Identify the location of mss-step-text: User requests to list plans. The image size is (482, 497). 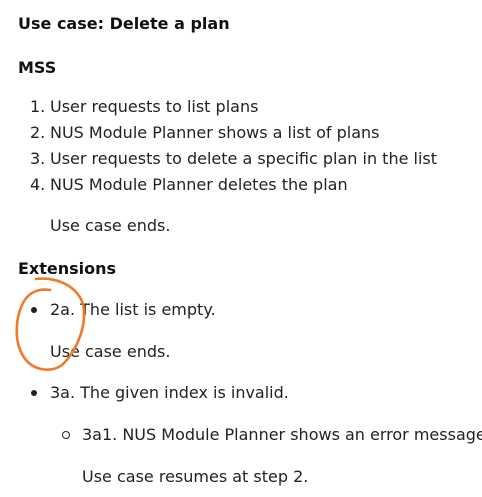
(154, 106).